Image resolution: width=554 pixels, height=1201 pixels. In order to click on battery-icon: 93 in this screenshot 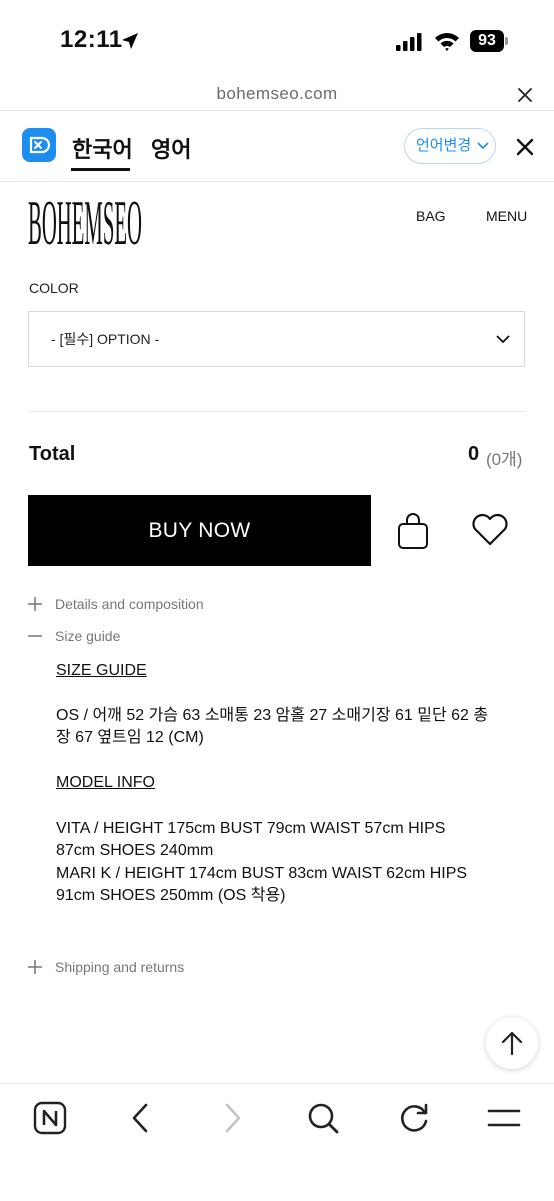, I will do `click(487, 41)`.